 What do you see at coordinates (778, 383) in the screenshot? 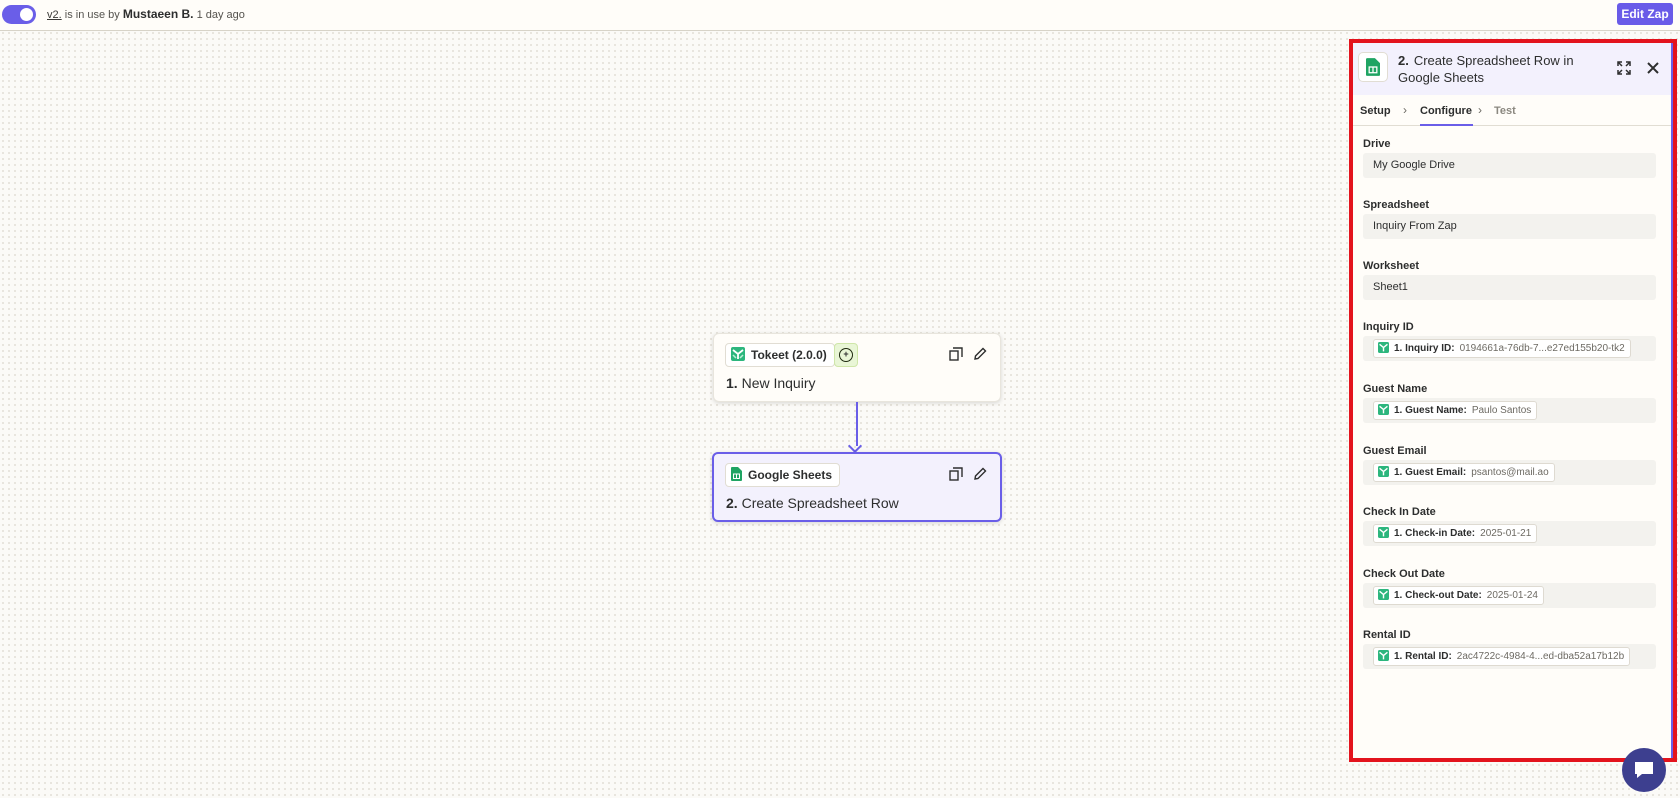
I see `step-name: New Inquiry` at bounding box center [778, 383].